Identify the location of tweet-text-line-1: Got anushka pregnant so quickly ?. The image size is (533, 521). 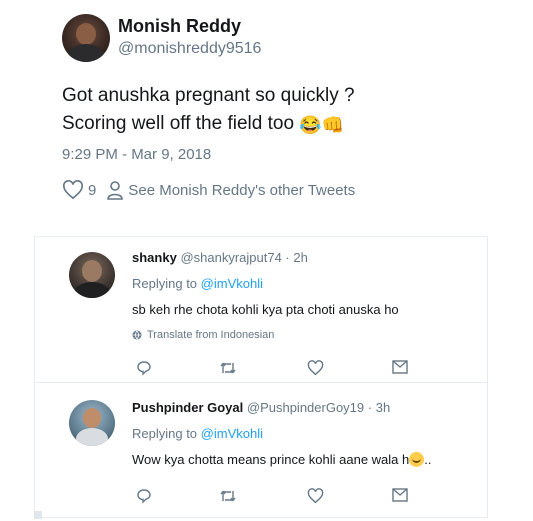
(208, 95).